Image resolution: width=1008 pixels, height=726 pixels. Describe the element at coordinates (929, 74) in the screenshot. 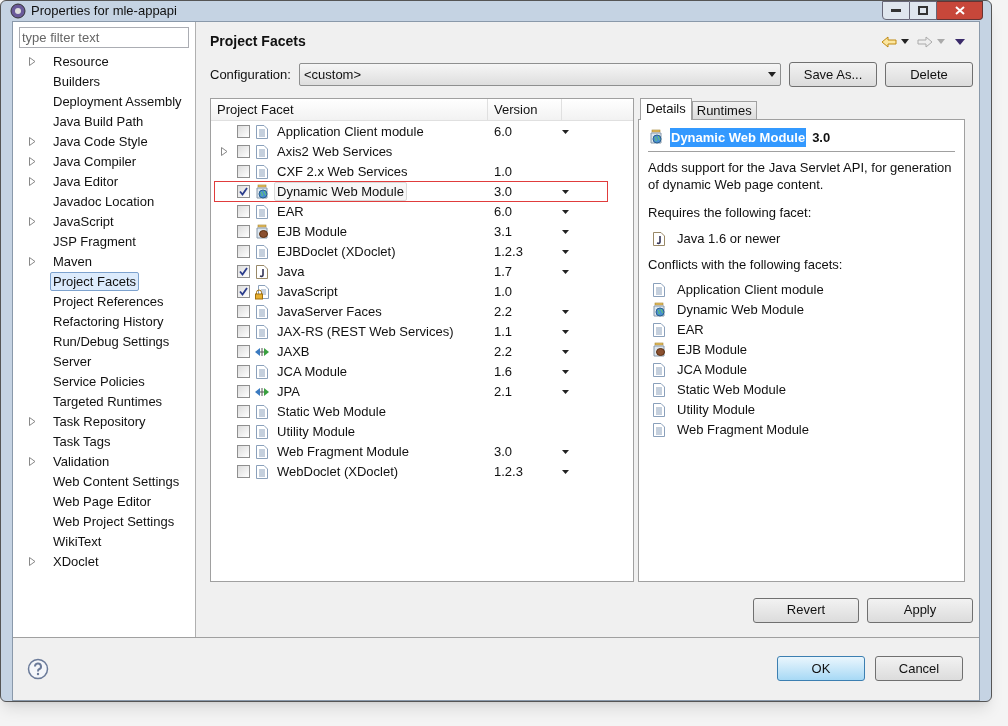

I see `delete-button: Delete` at that location.